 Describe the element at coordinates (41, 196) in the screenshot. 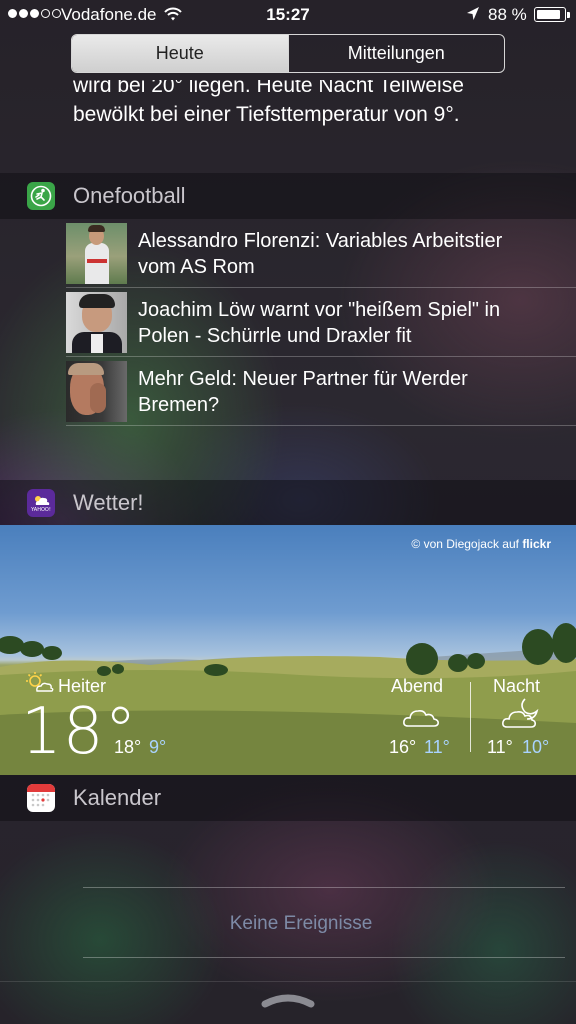

I see `onefootball-icon` at that location.